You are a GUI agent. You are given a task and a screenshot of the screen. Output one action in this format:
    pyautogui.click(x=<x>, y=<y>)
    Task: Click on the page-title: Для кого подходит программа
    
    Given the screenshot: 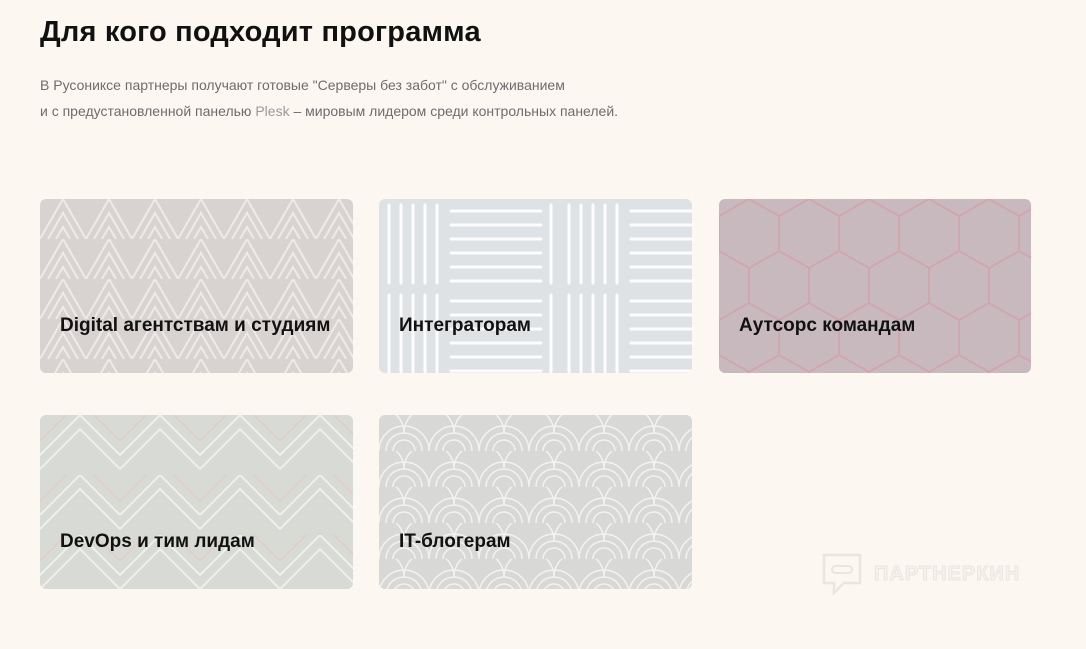 What is the action you would take?
    pyautogui.click(x=260, y=32)
    